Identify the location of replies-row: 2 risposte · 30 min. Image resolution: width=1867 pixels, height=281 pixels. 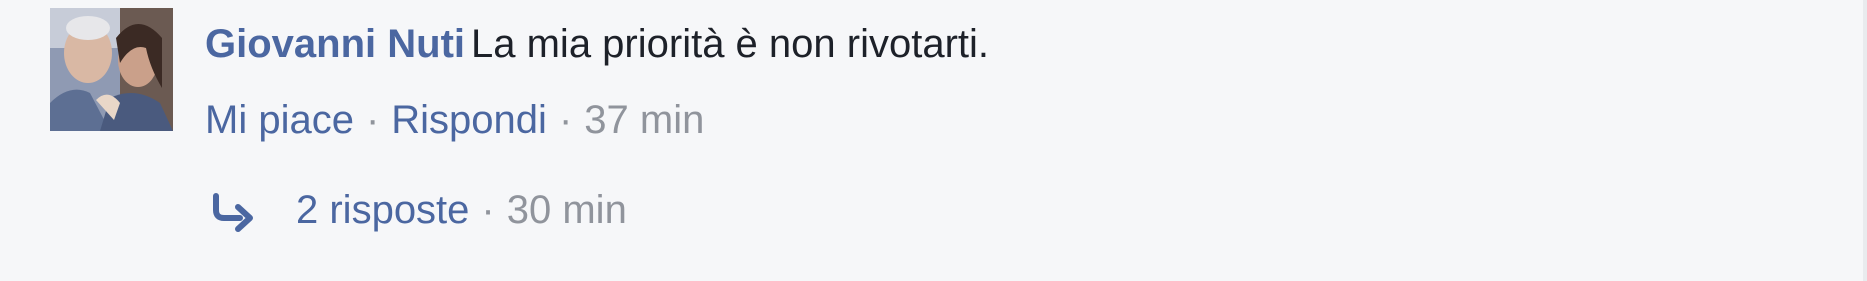
(418, 210).